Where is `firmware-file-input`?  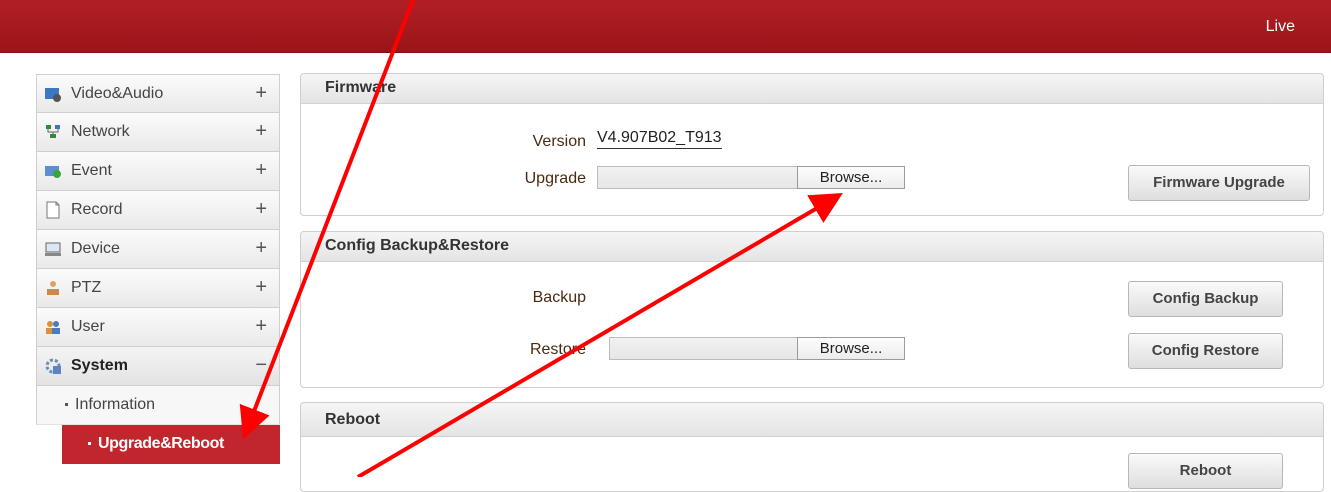
firmware-file-input is located at coordinates (698, 177).